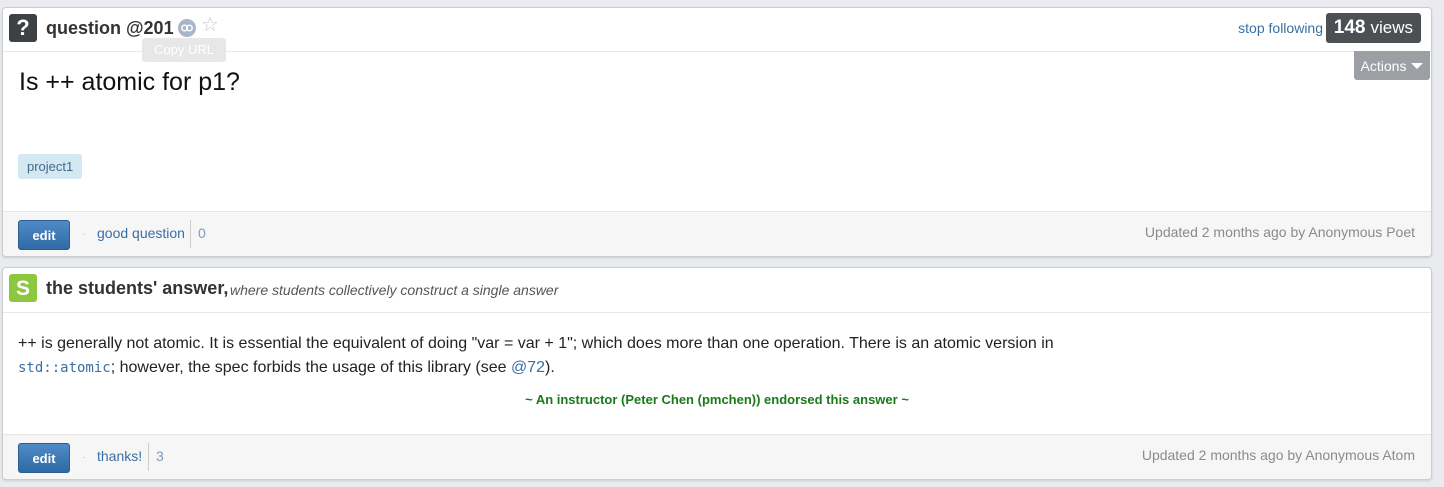 This screenshot has width=1444, height=487. What do you see at coordinates (1417, 65) in the screenshot?
I see `caret-down-icon` at bounding box center [1417, 65].